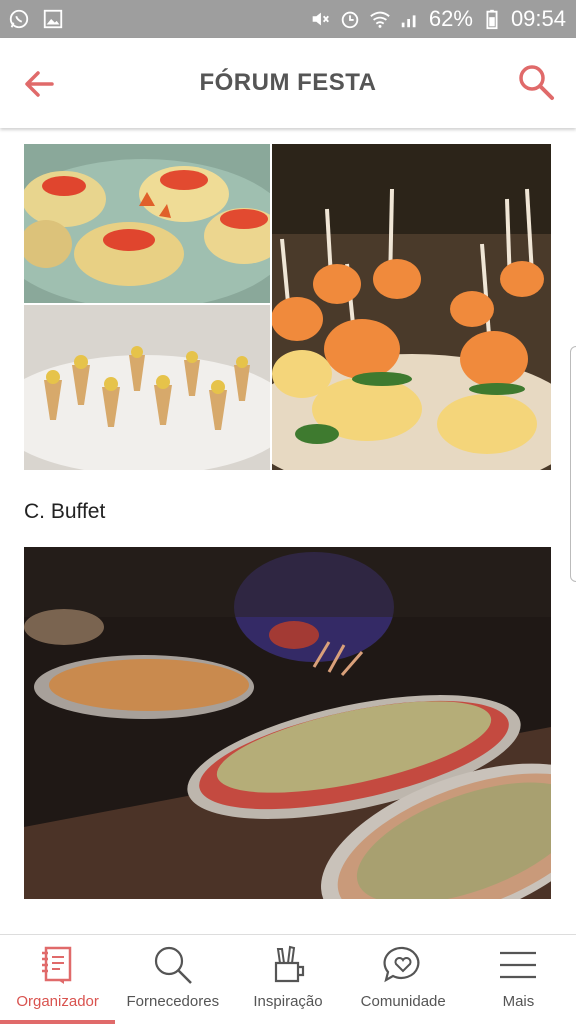  What do you see at coordinates (19, 19) in the screenshot?
I see `whatsapp-icon` at bounding box center [19, 19].